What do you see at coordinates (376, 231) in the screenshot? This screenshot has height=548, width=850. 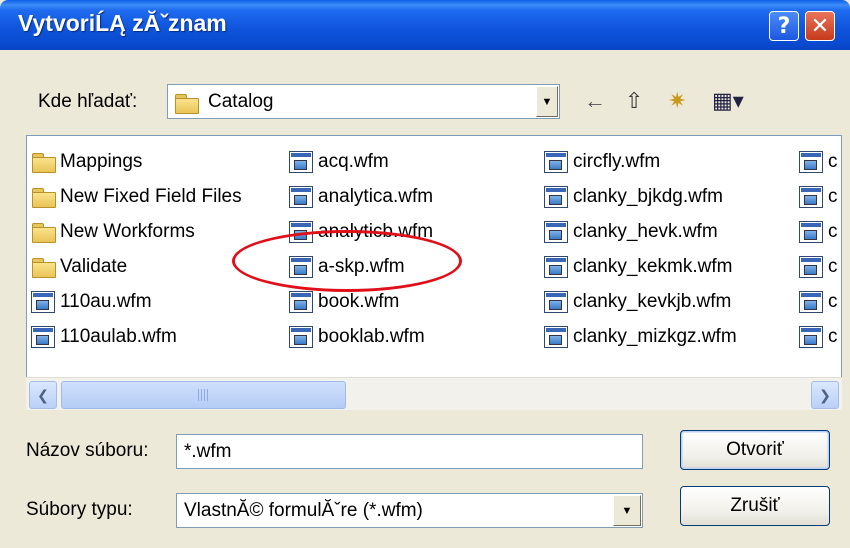 I see `list-item-label: analyticb.wfm` at bounding box center [376, 231].